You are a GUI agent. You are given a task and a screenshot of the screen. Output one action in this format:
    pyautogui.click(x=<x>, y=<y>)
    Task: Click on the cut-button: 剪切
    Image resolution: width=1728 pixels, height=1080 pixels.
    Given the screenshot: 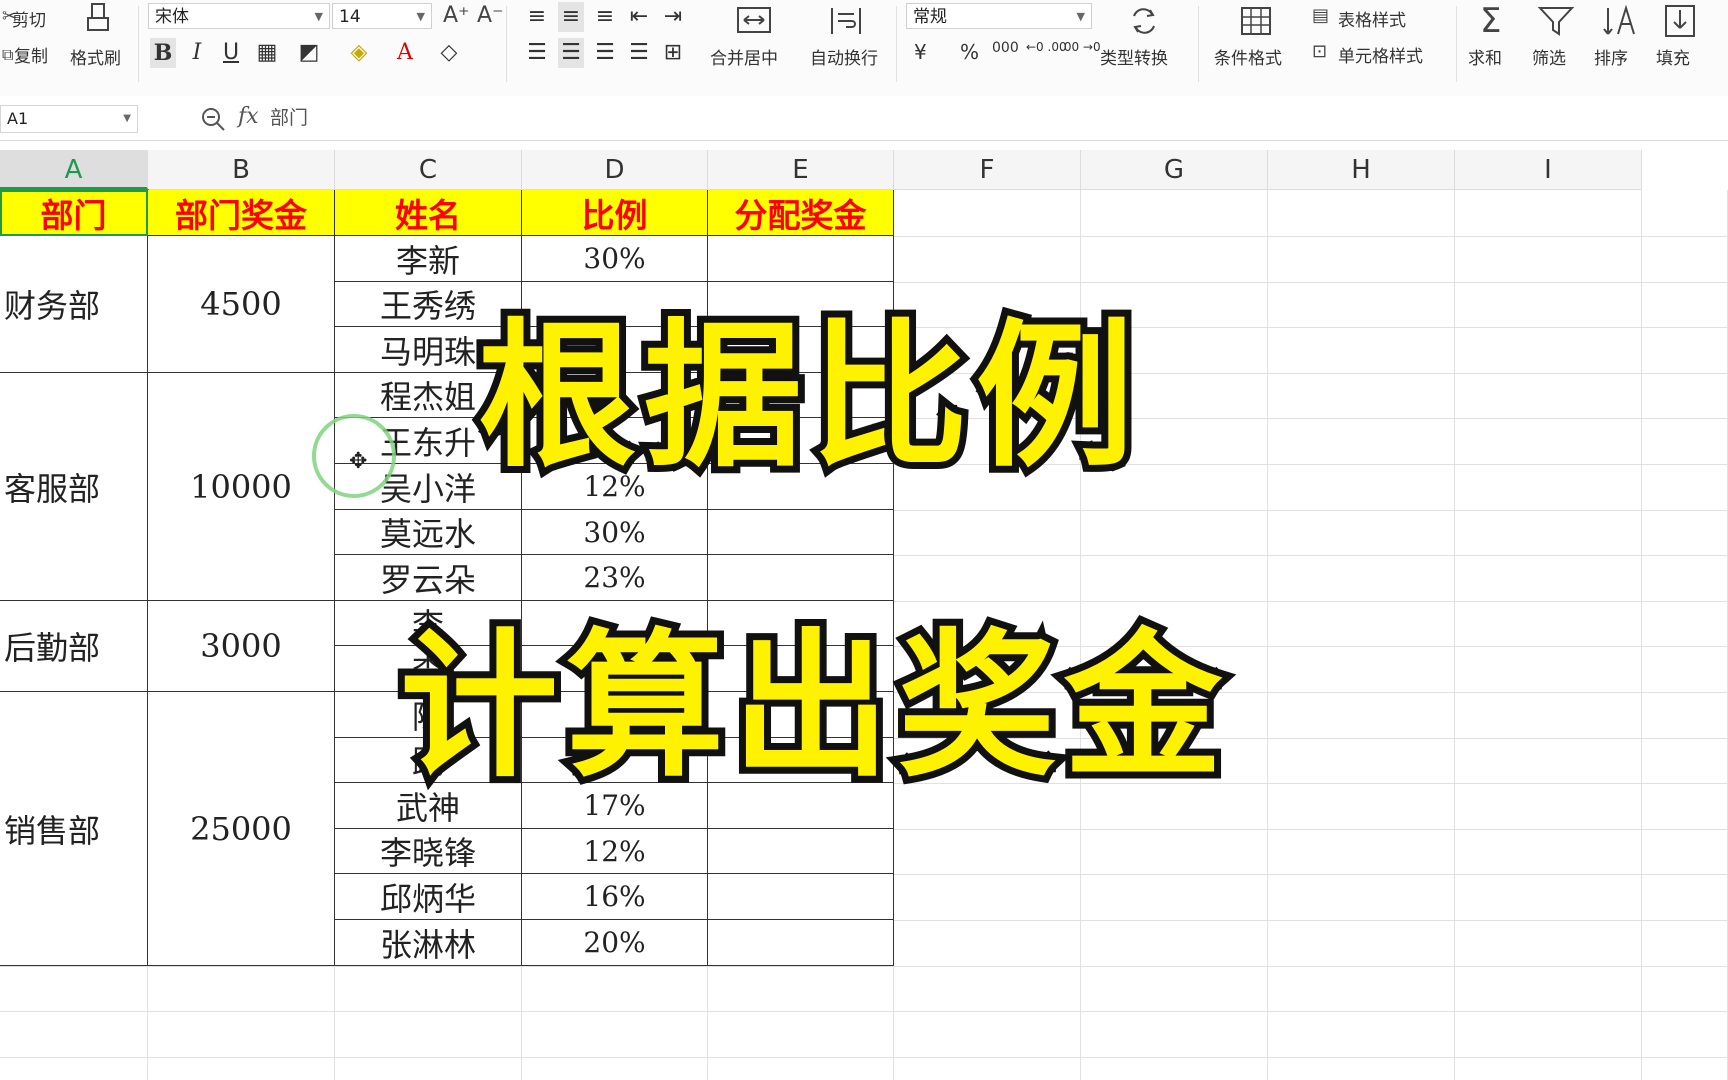 What is the action you would take?
    pyautogui.click(x=29, y=18)
    